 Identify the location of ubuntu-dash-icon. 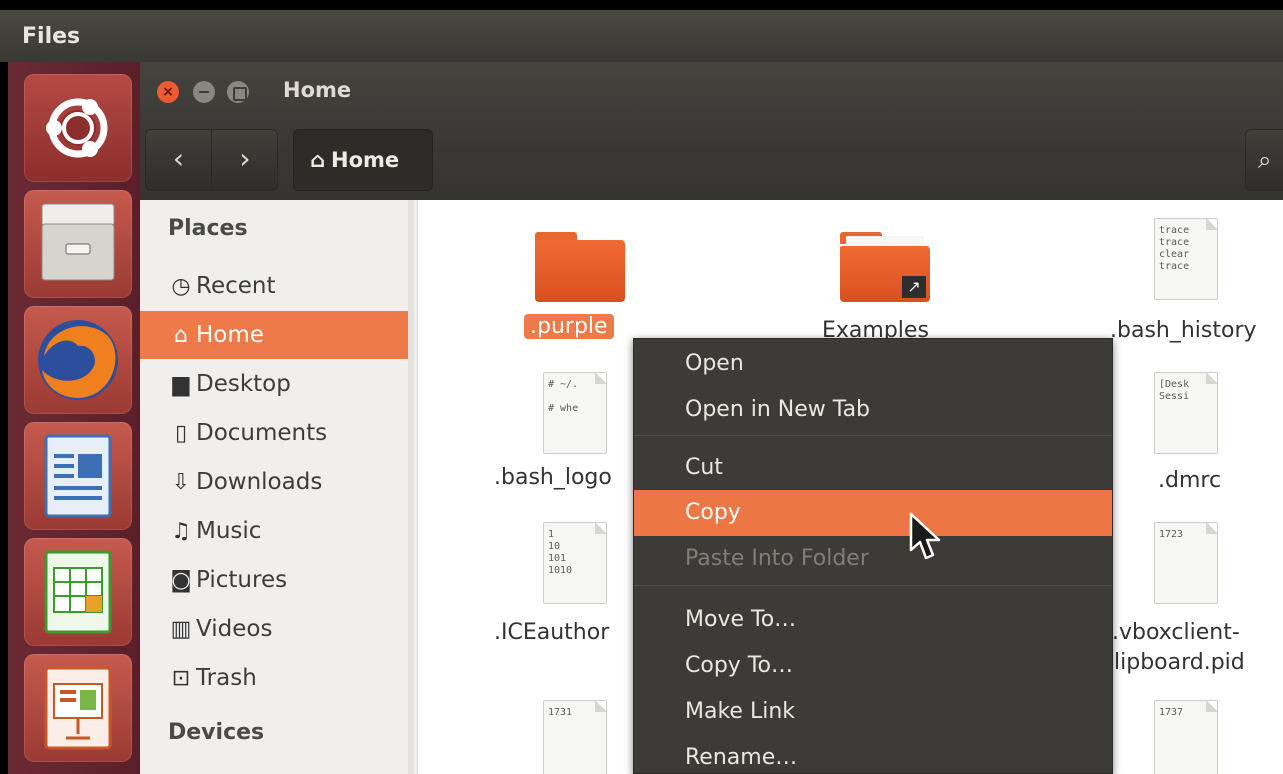
(78, 128).